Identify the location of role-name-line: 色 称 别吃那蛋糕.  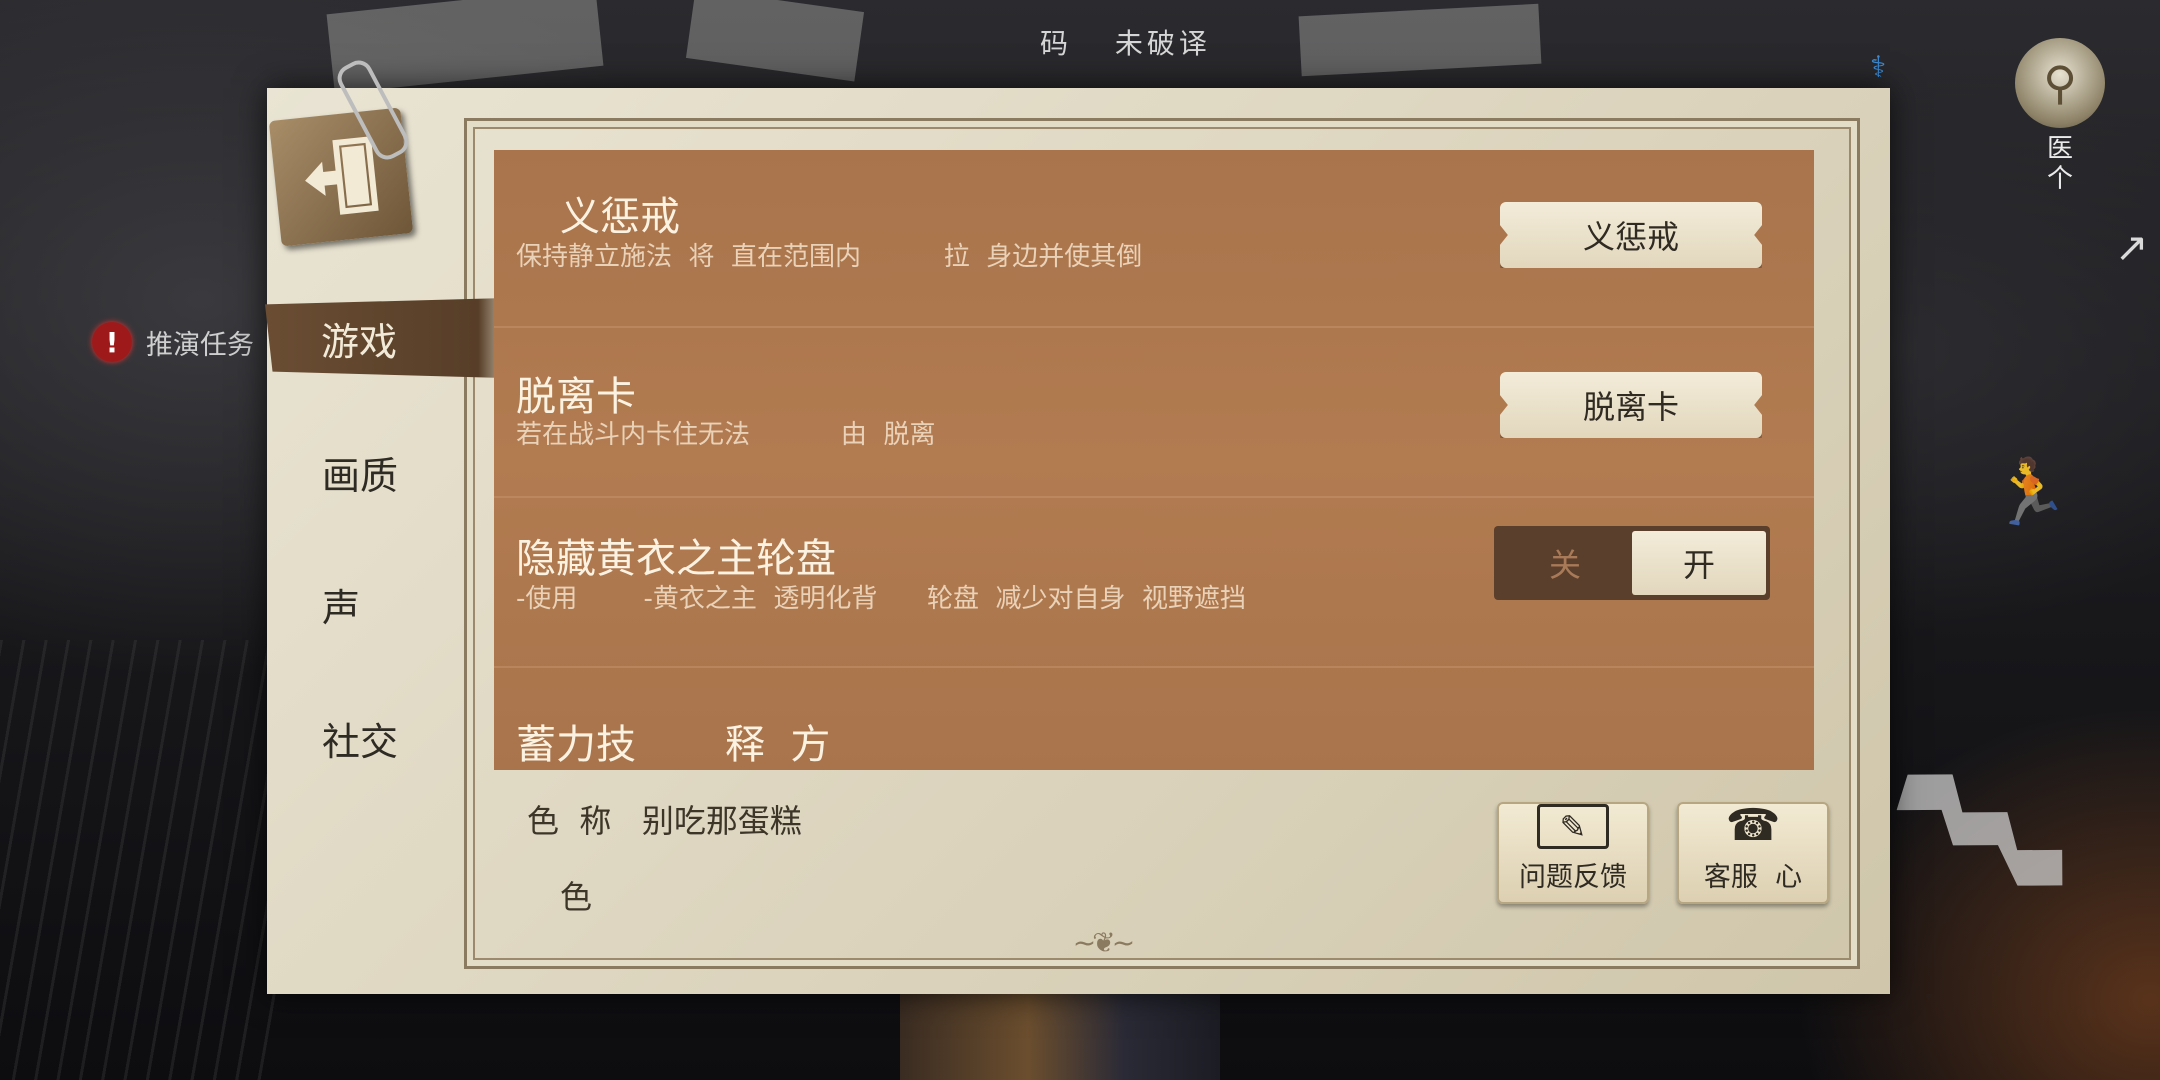
(664, 821).